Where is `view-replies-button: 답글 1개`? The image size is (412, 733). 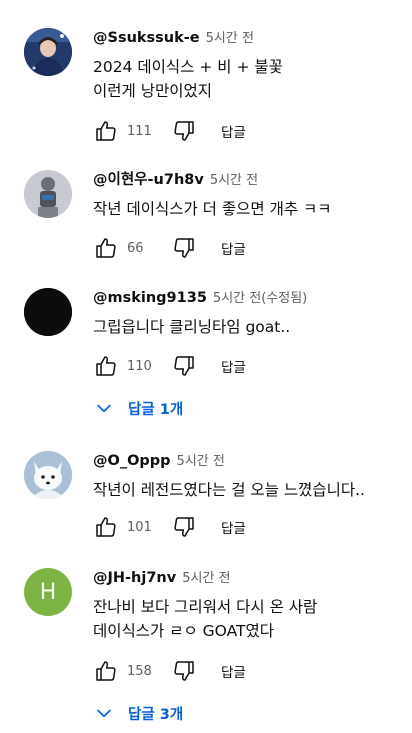 view-replies-button: 답글 1개 is located at coordinates (138, 408).